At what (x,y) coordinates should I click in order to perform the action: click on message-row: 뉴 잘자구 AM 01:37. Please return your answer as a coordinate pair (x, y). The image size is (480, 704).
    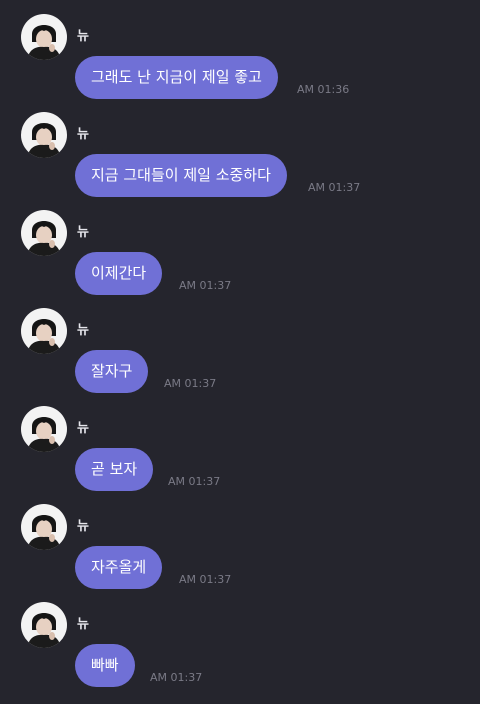
    Looking at the image, I should click on (240, 356).